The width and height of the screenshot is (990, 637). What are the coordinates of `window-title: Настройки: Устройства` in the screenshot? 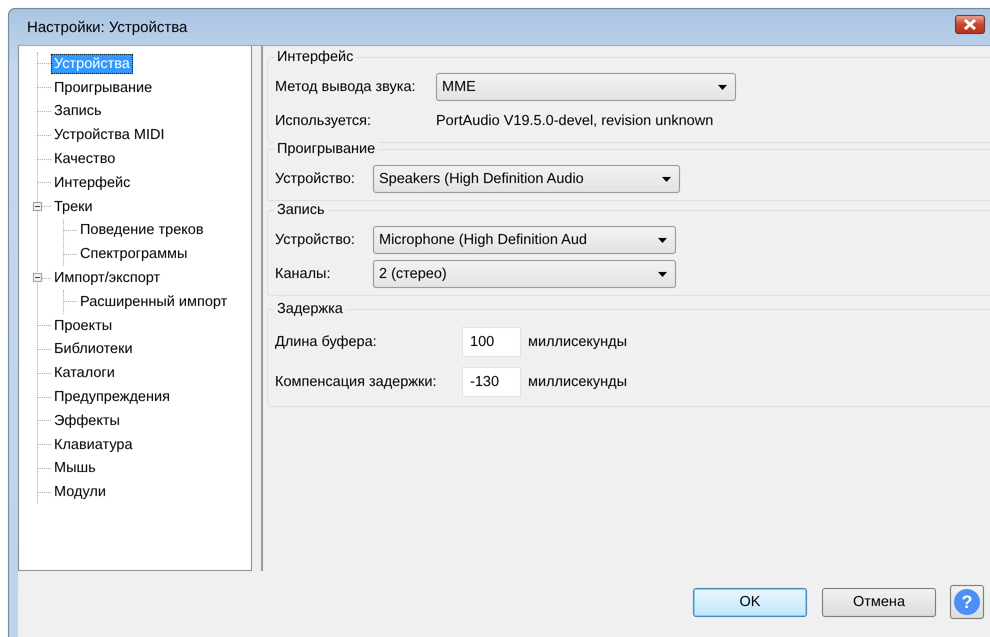 It's located at (107, 27).